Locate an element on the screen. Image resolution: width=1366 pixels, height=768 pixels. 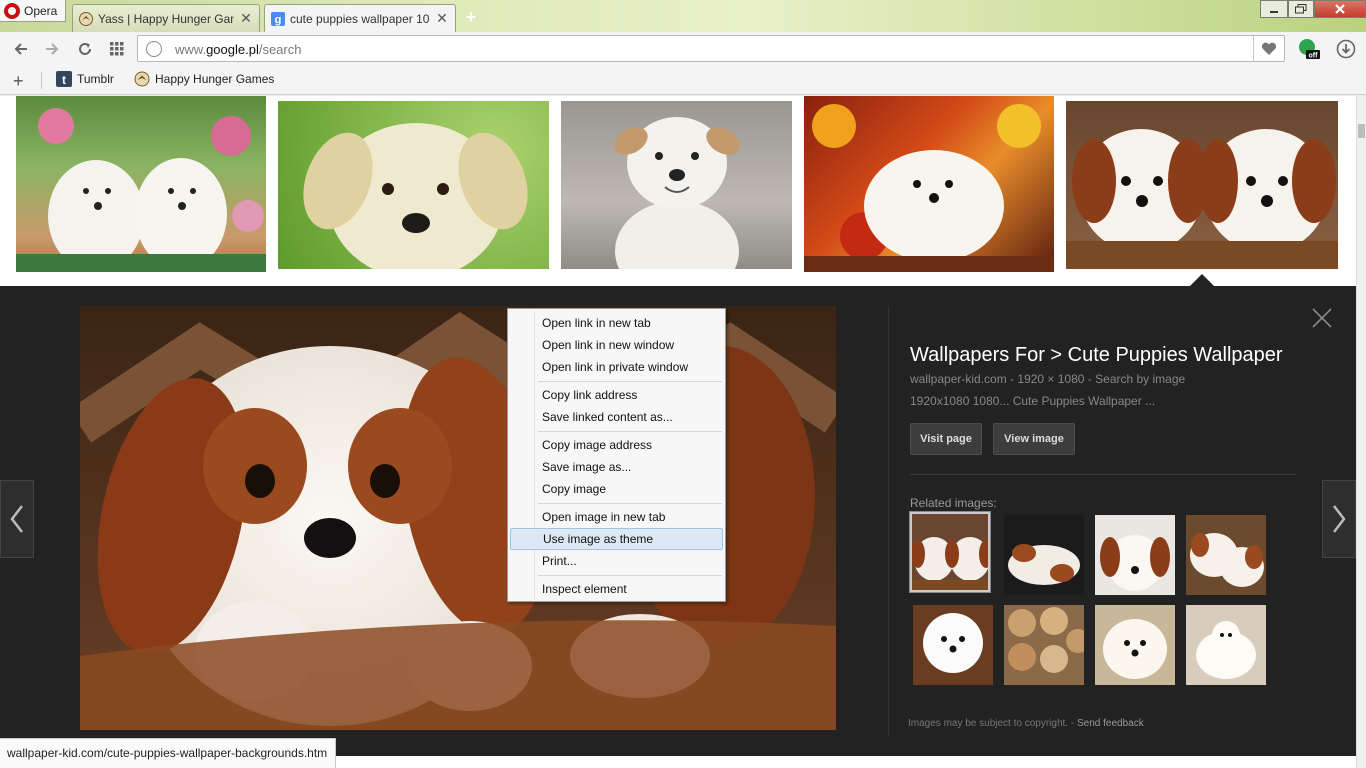
menu-item-copy-image-address: Copy image address is located at coordinates (616, 445).